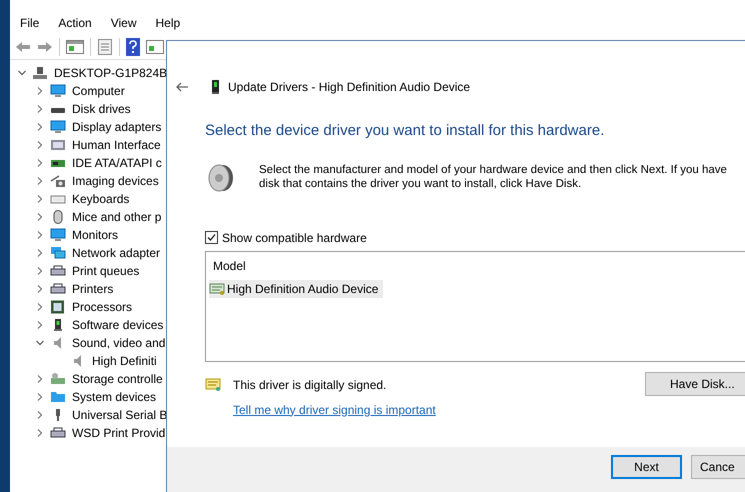 This screenshot has width=745, height=492. What do you see at coordinates (309, 385) in the screenshot?
I see `signed-note: This driver is digitally signed.` at bounding box center [309, 385].